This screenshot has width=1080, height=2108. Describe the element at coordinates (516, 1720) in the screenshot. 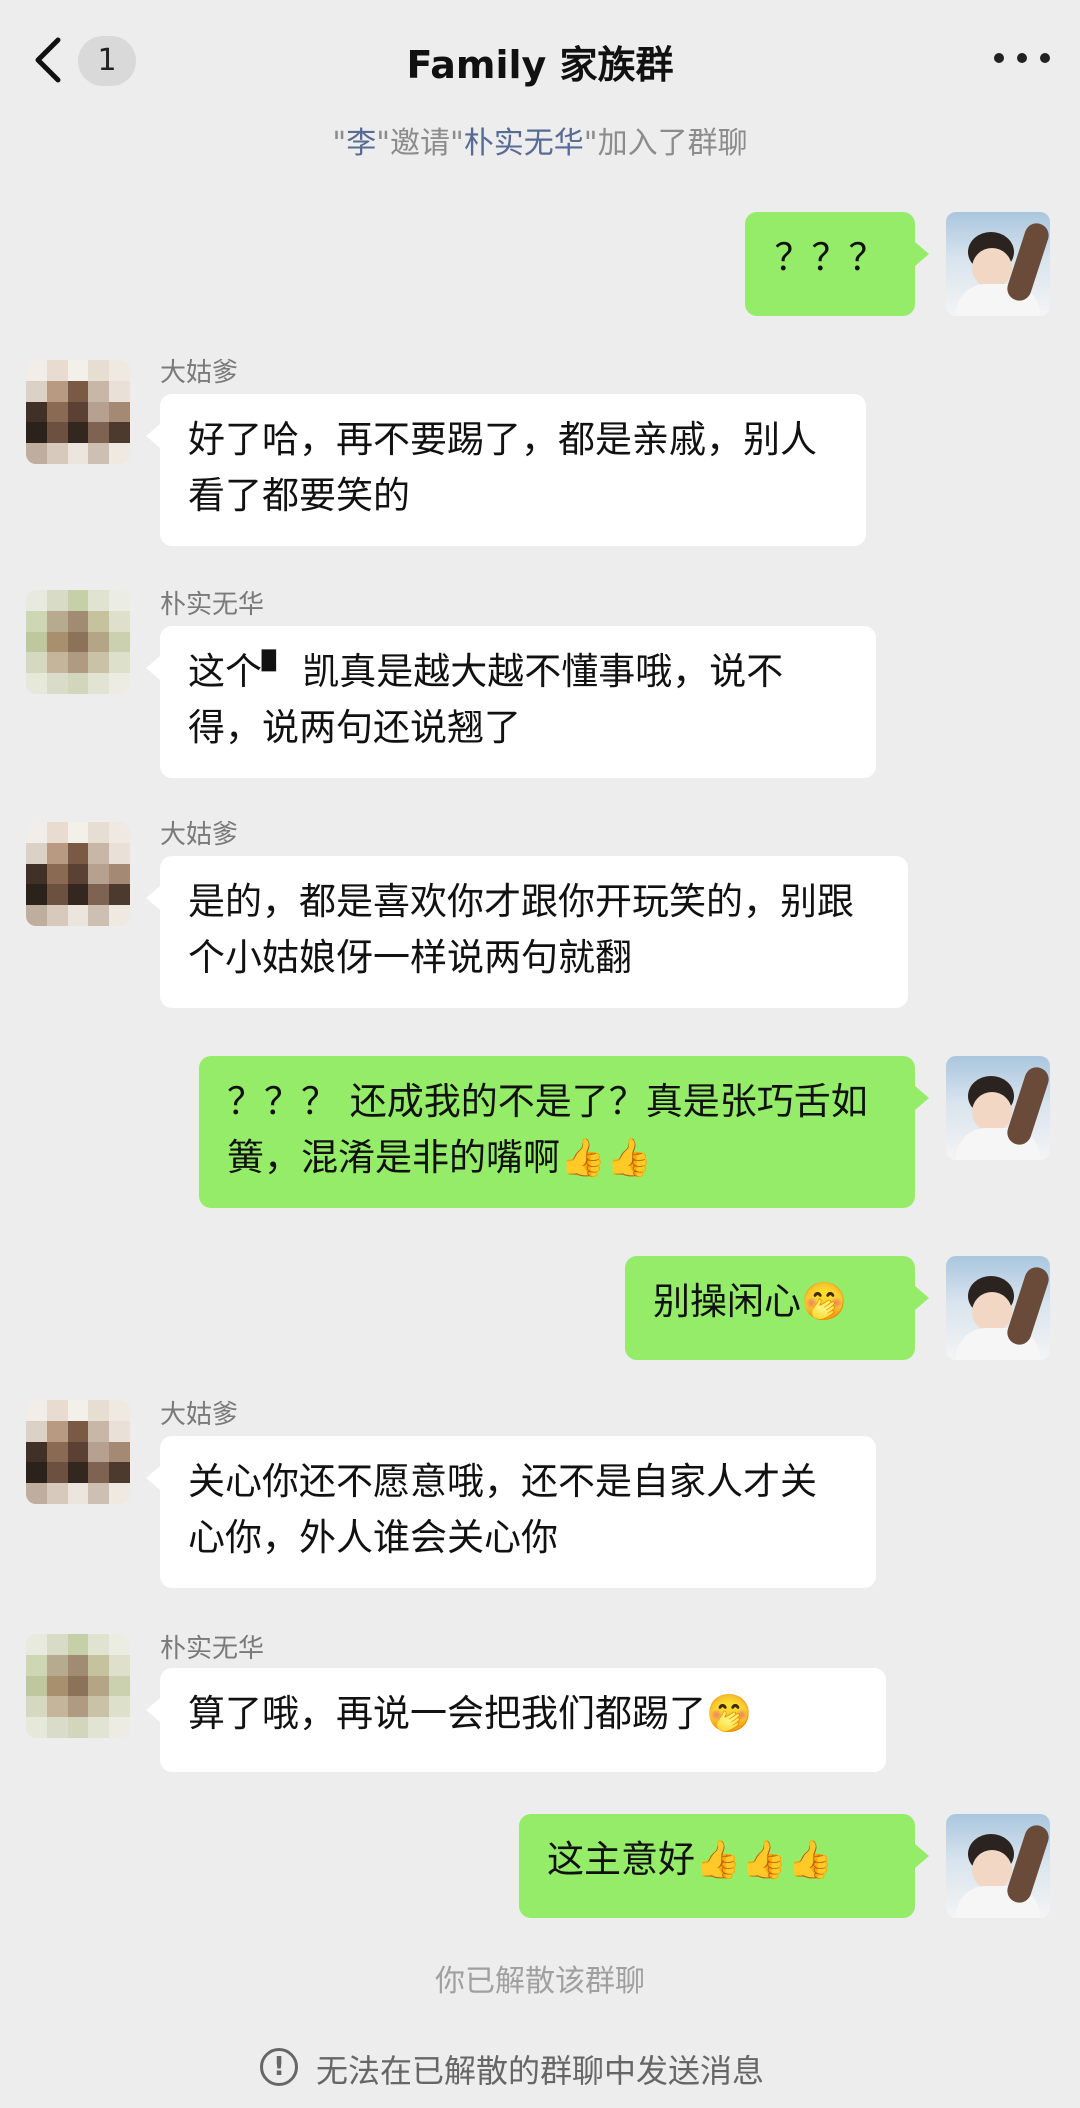

I see `message-bubble-incoming: 算了哦，再说一会把我们都踢了🤭` at that location.